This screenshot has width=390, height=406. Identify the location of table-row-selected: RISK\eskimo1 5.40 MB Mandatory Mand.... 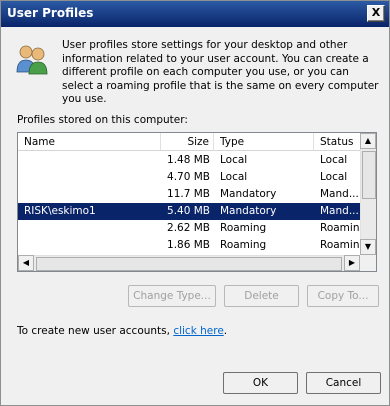
(189, 211).